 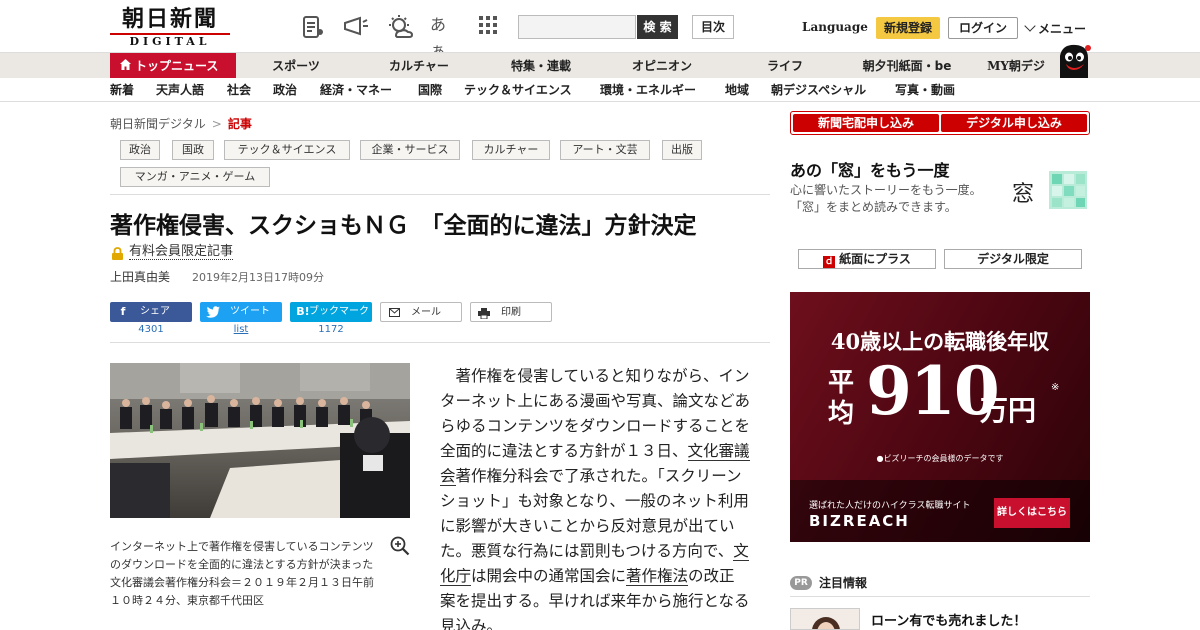 I want to click on nav-sports: スポーツ, so click(x=296, y=66).